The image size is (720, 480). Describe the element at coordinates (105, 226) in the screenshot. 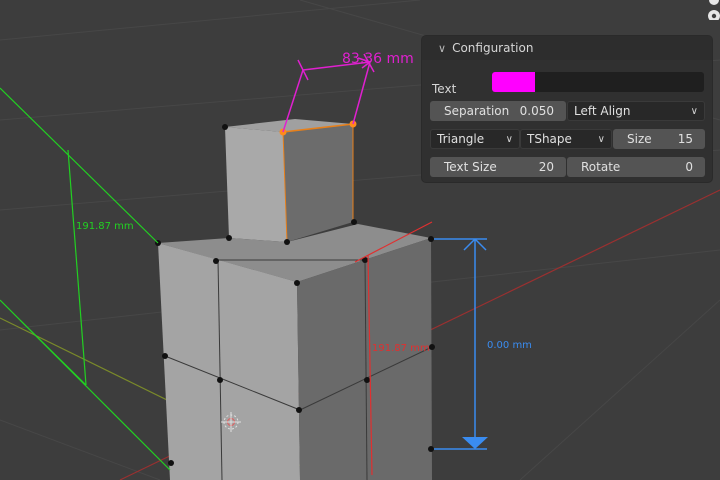

I see `dimension-left-label: 191.87 mm` at that location.